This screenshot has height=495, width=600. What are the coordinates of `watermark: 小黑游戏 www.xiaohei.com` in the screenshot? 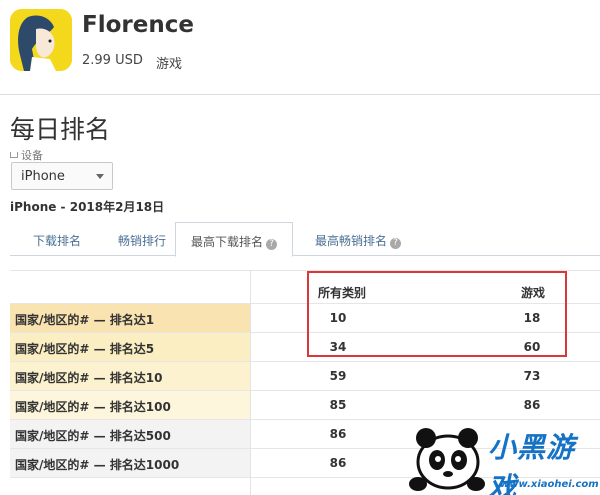 It's located at (502, 456).